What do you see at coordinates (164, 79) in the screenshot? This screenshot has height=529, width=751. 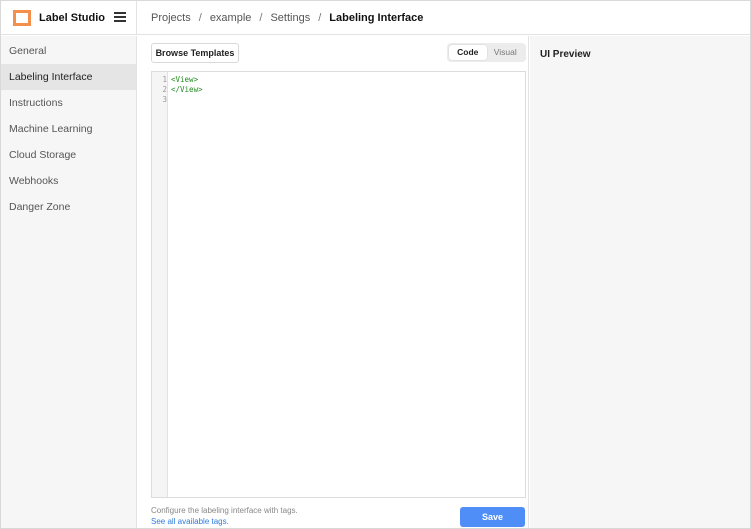 I see `line-number: 1` at bounding box center [164, 79].